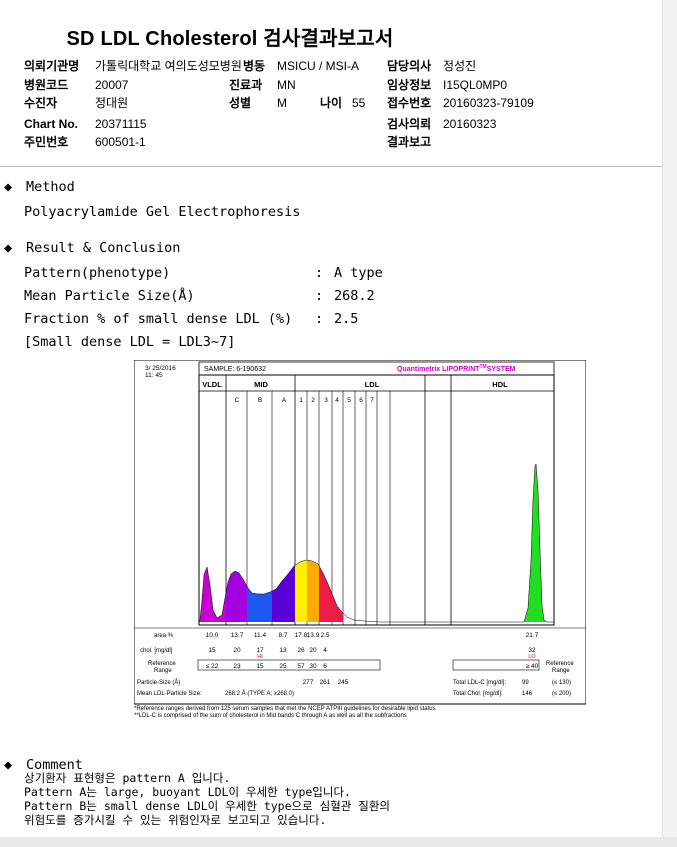 The width and height of the screenshot is (677, 847). What do you see at coordinates (163, 671) in the screenshot?
I see `ref-row-label-2: Range` at bounding box center [163, 671].